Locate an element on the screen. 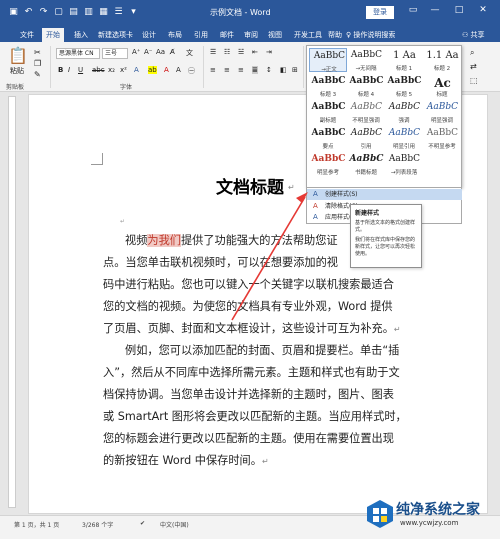 The image size is (500, 539). watermark-logo: 纯净系统之家 www.ycwjzy.com is located at coordinates (431, 517).